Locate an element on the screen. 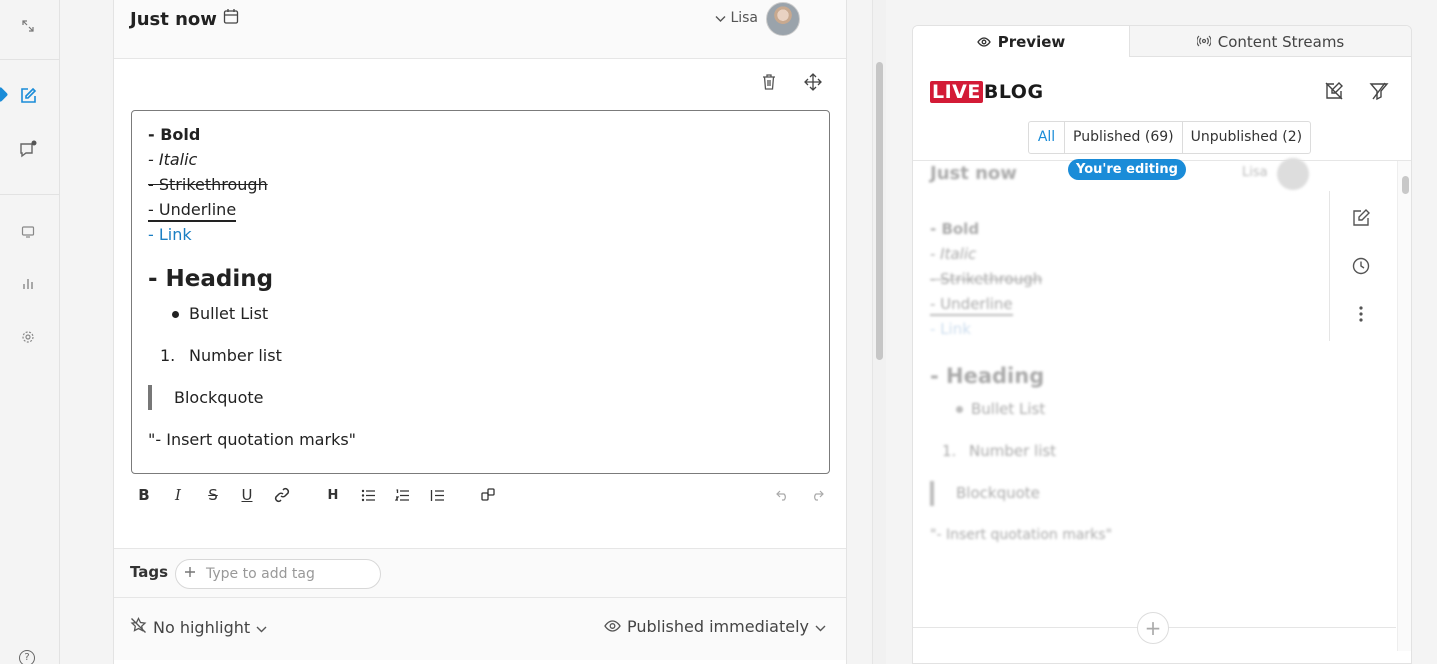 This screenshot has width=1437, height=664. preview-number-item: 1. Number list is located at coordinates (1021, 451).